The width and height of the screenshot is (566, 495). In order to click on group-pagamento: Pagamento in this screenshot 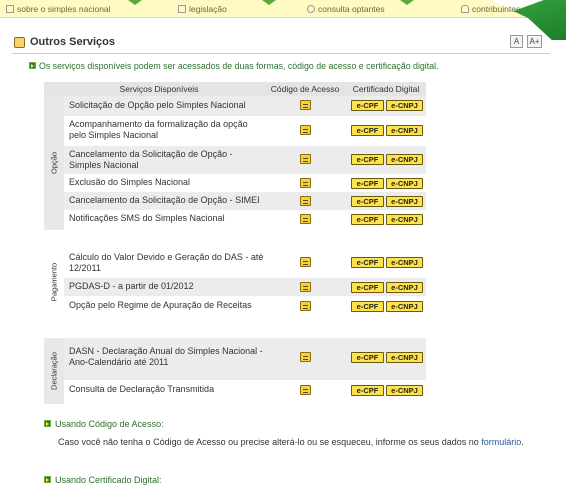, I will do `click(54, 282)`.